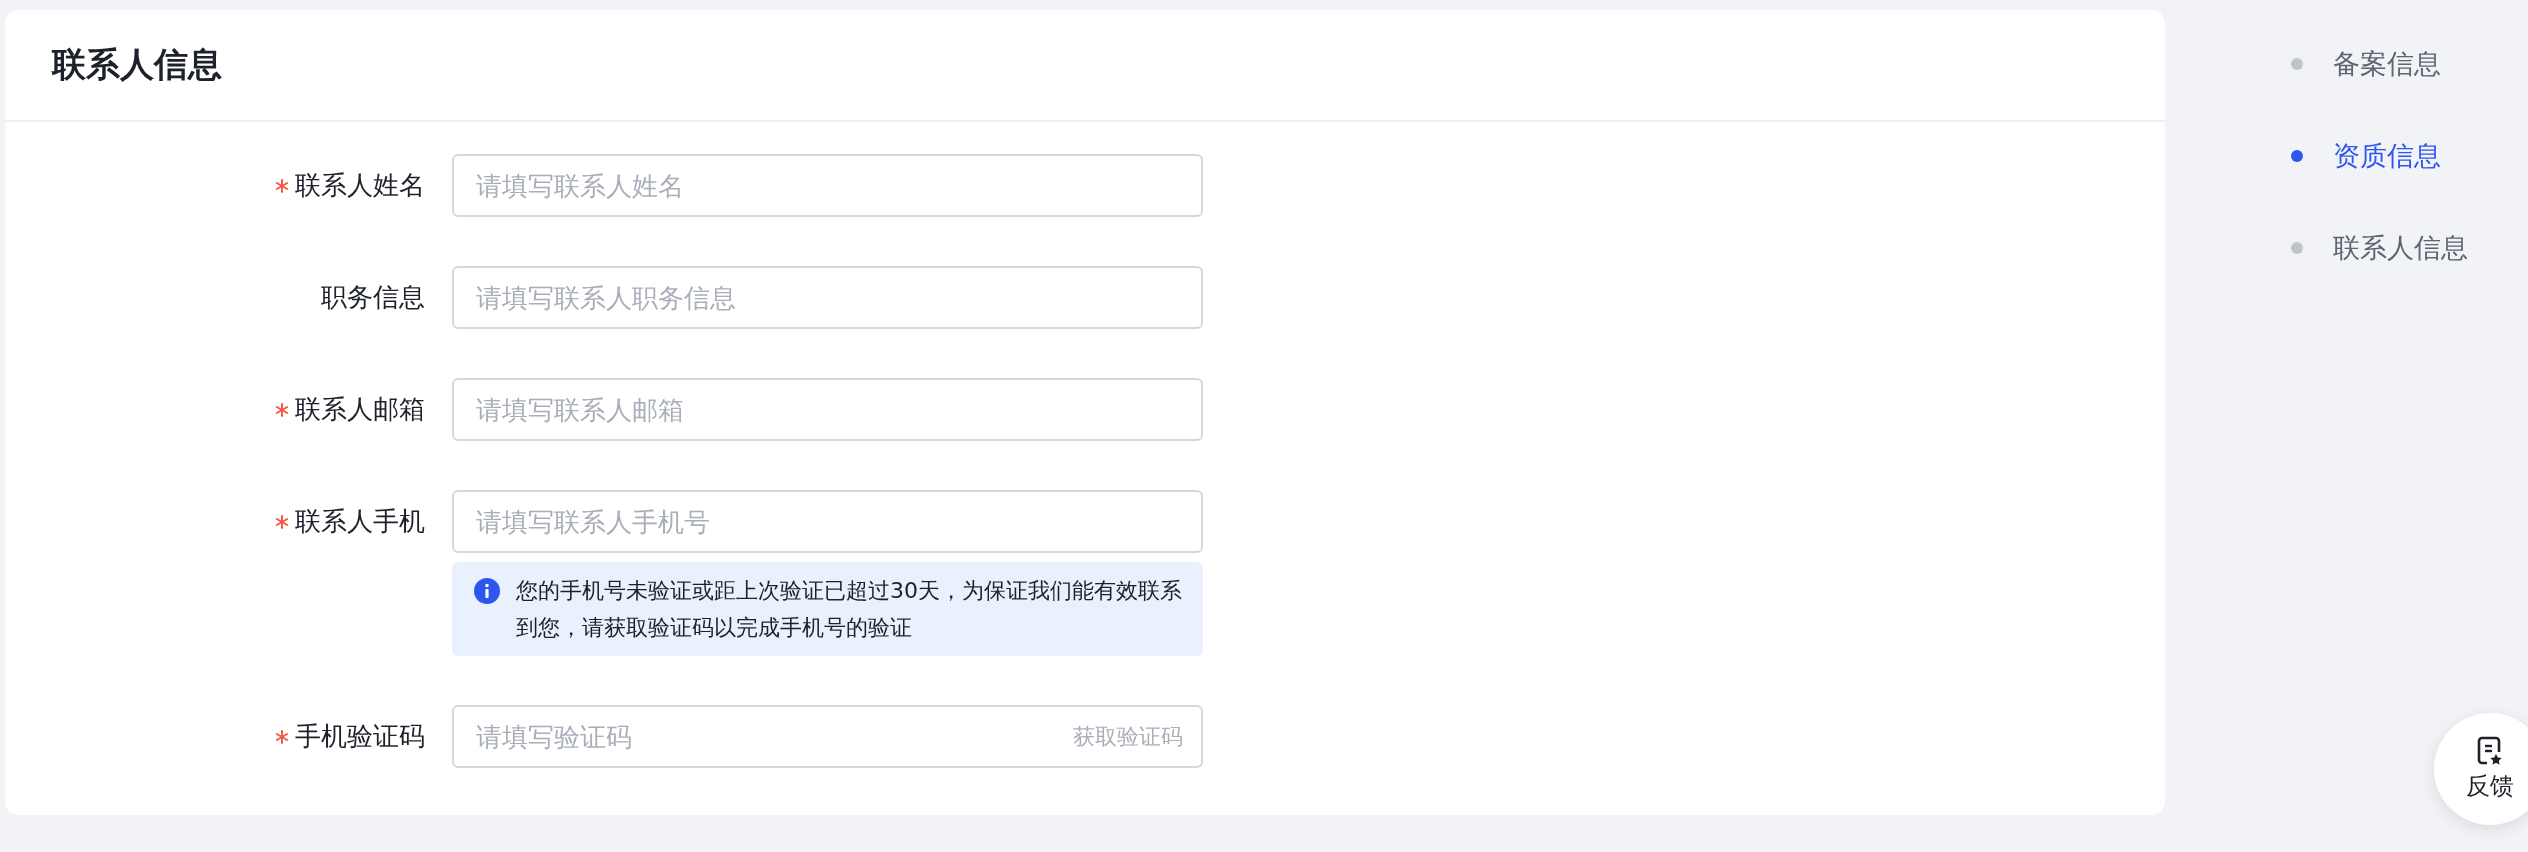  I want to click on field-label: 职务信息, so click(373, 297).